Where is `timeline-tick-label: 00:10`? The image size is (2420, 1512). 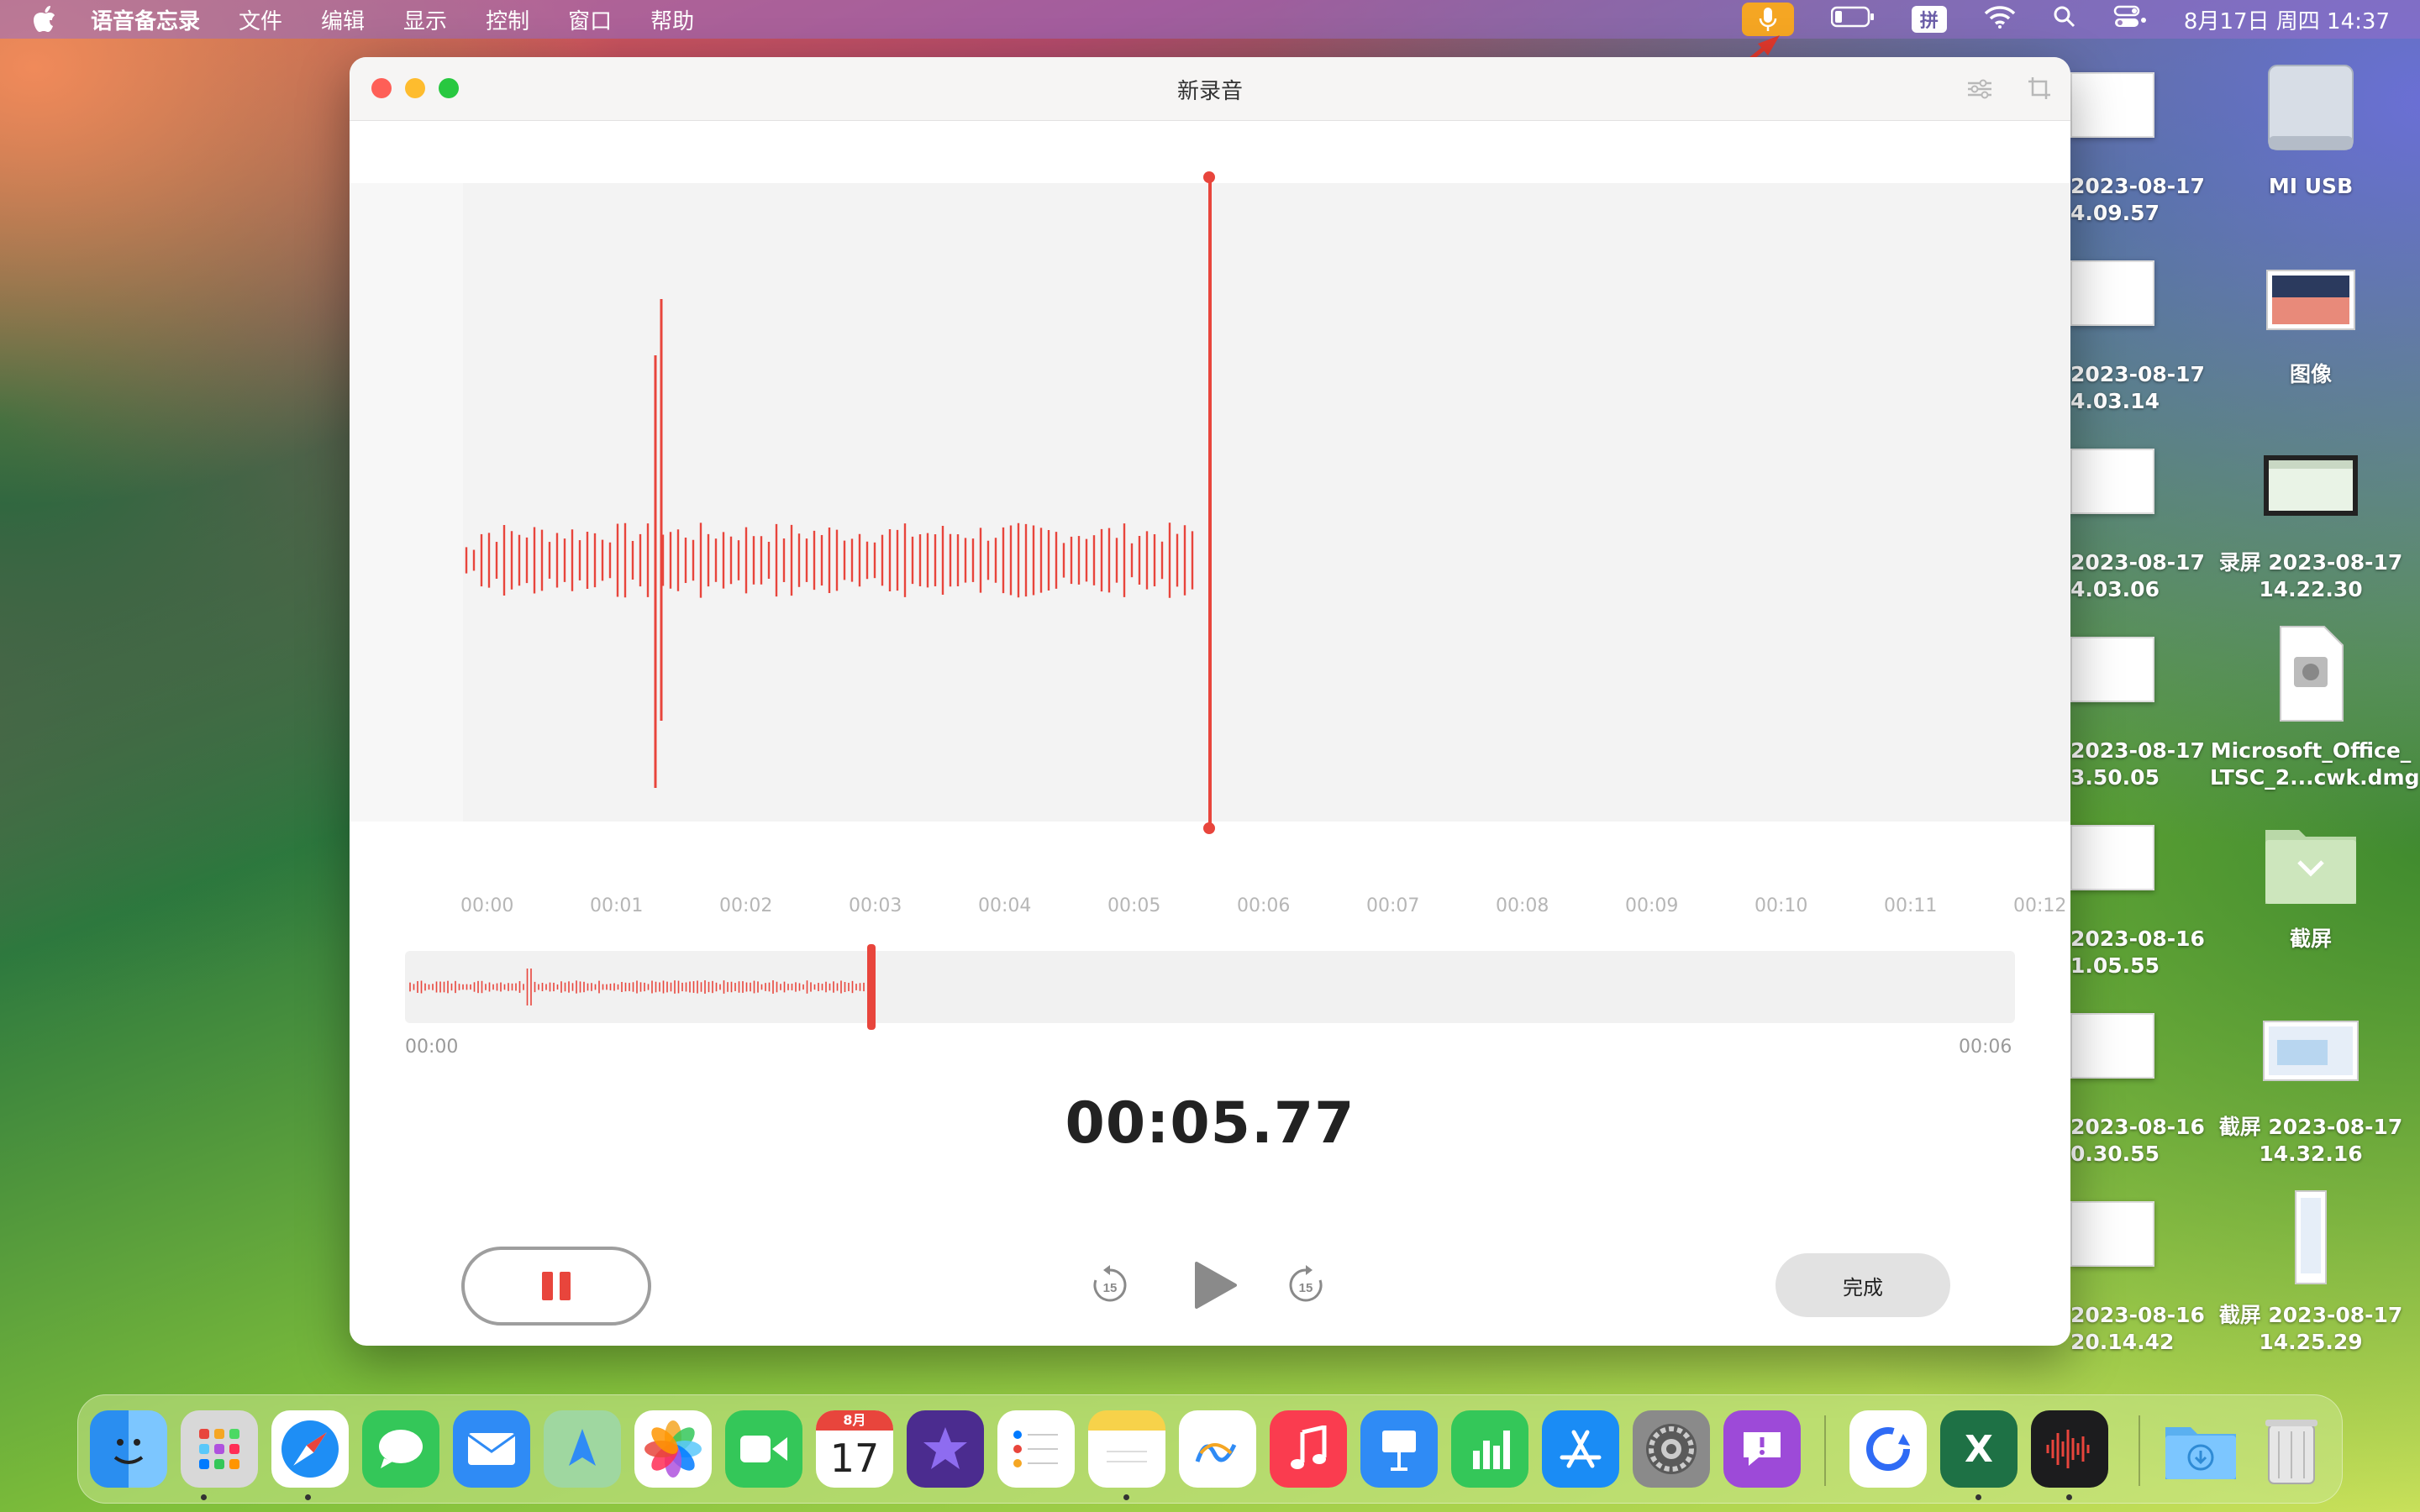
timeline-tick-label: 00:10 is located at coordinates (1781, 905).